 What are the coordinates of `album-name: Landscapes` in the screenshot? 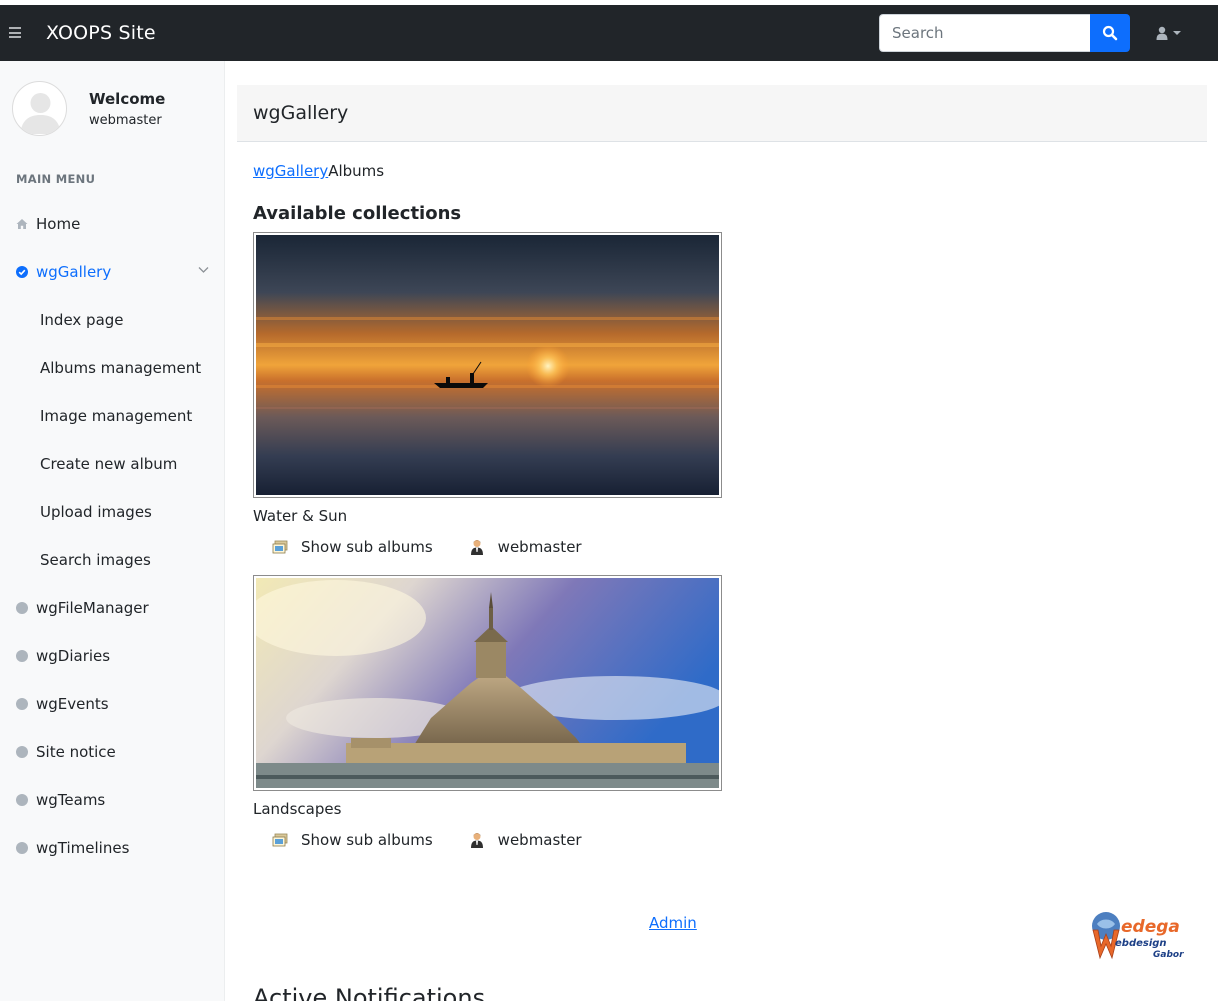 It's located at (297, 809).